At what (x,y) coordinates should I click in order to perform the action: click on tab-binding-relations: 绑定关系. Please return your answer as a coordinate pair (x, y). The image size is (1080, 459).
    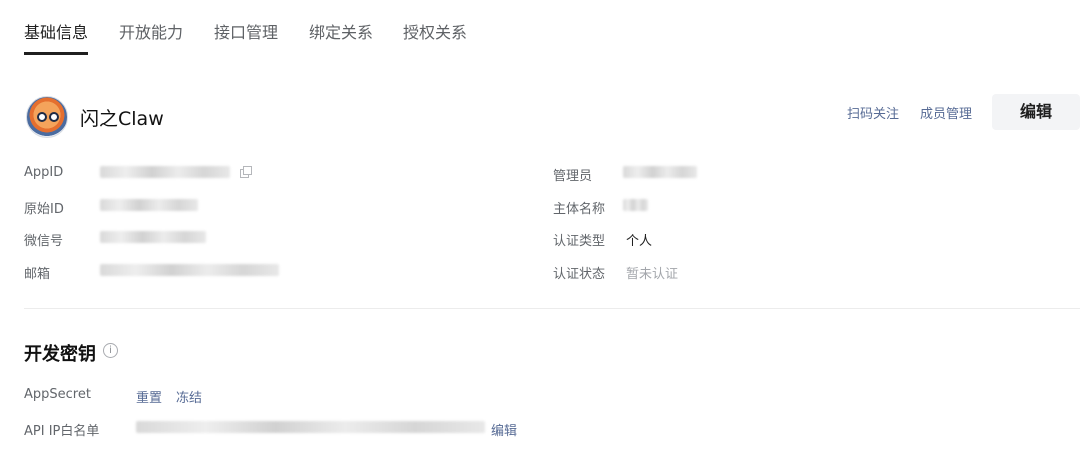
    Looking at the image, I should click on (341, 38).